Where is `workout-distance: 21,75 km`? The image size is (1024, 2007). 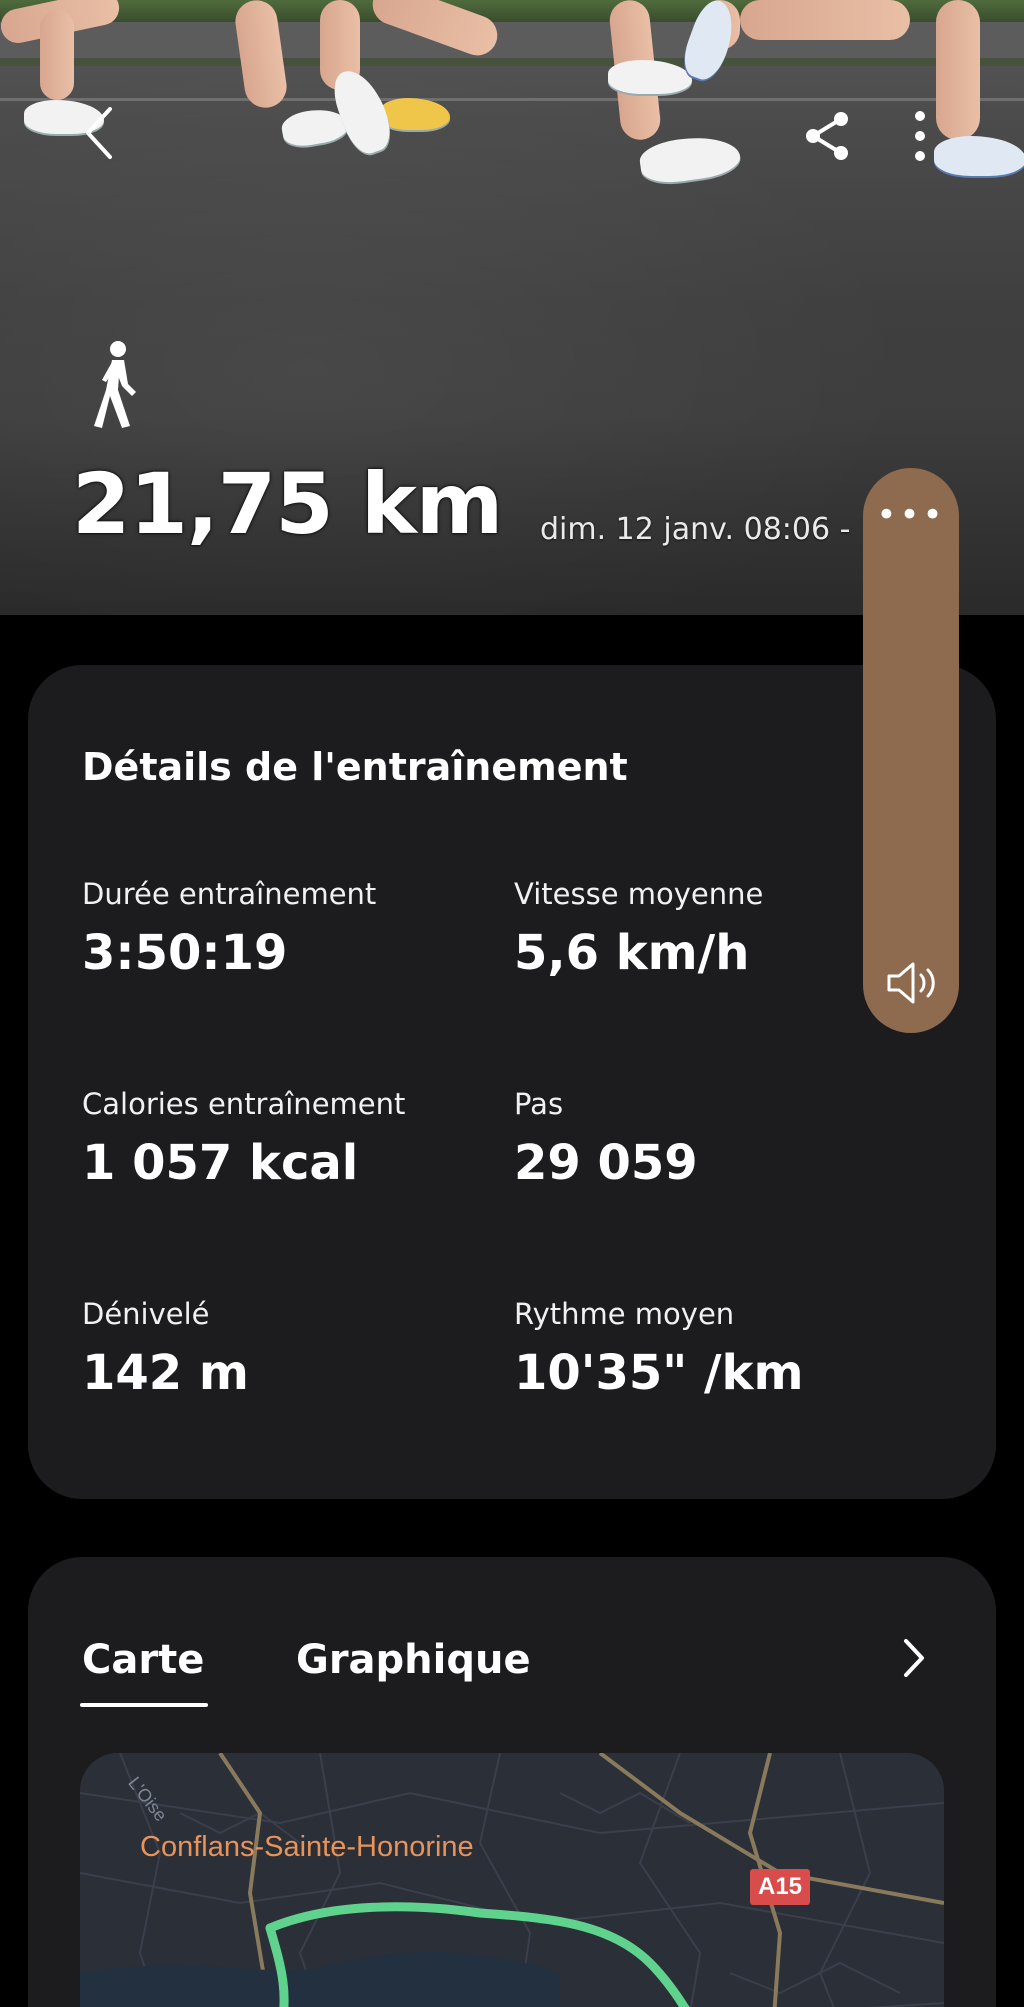 workout-distance: 21,75 km is located at coordinates (287, 504).